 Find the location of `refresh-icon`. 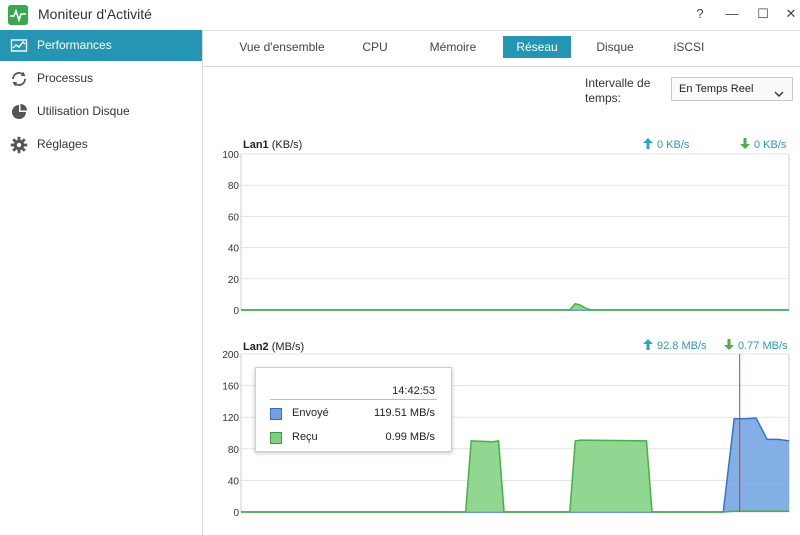

refresh-icon is located at coordinates (19, 79).